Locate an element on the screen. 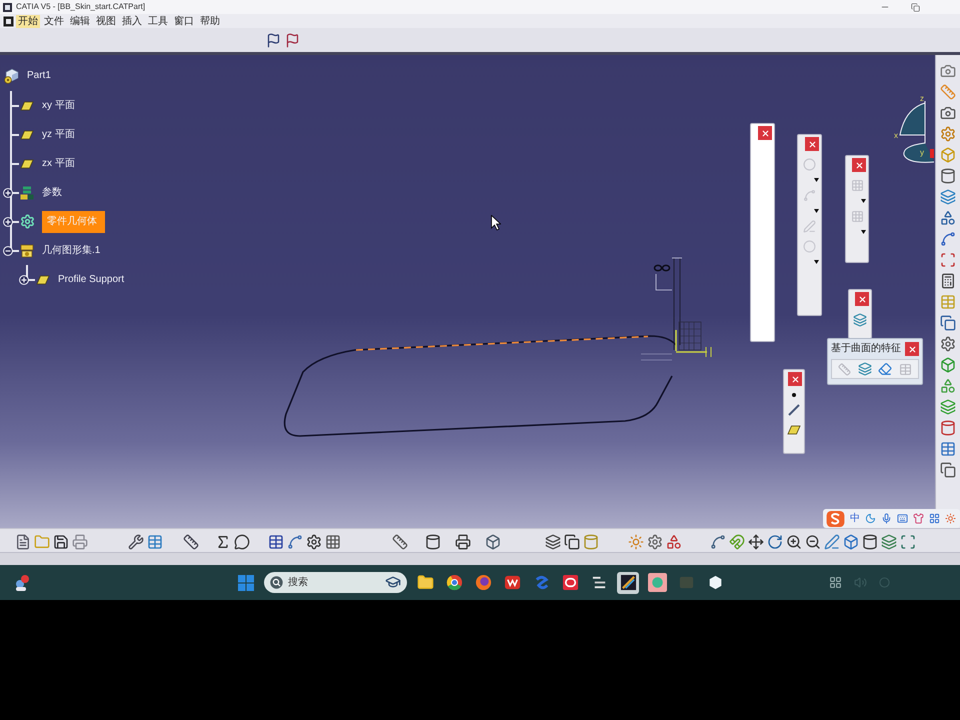  tree-item: xy 平面 is located at coordinates (58, 106).